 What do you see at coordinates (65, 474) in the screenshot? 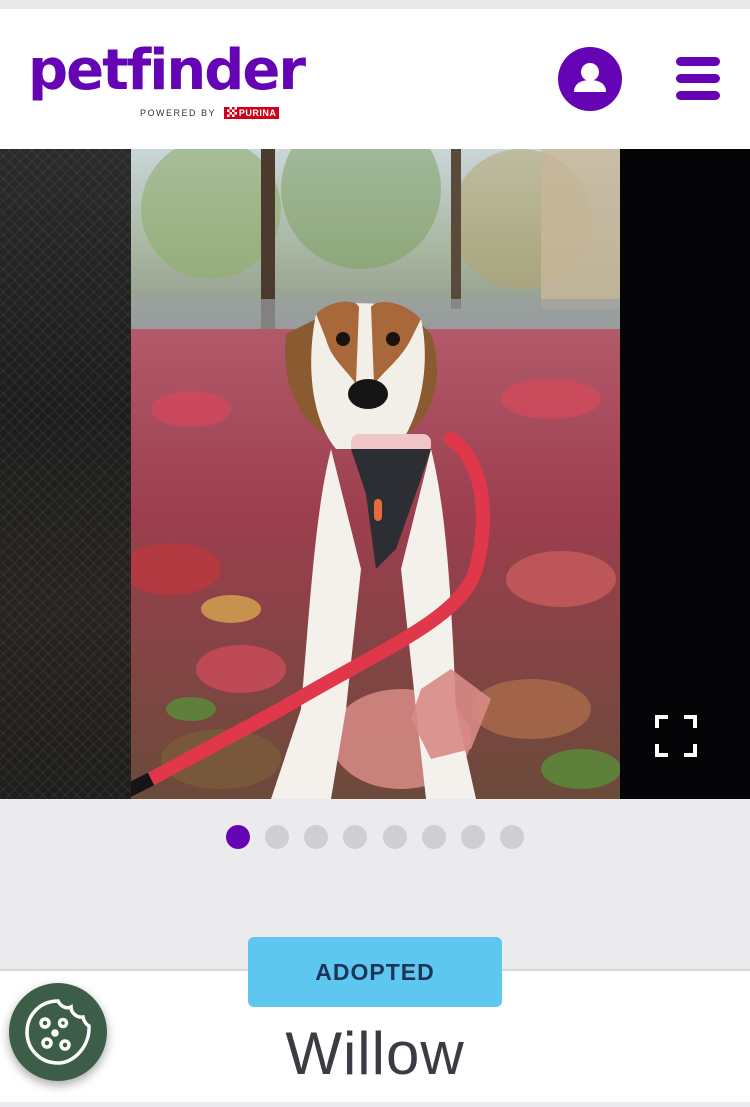
I see `previous-photo-peek` at bounding box center [65, 474].